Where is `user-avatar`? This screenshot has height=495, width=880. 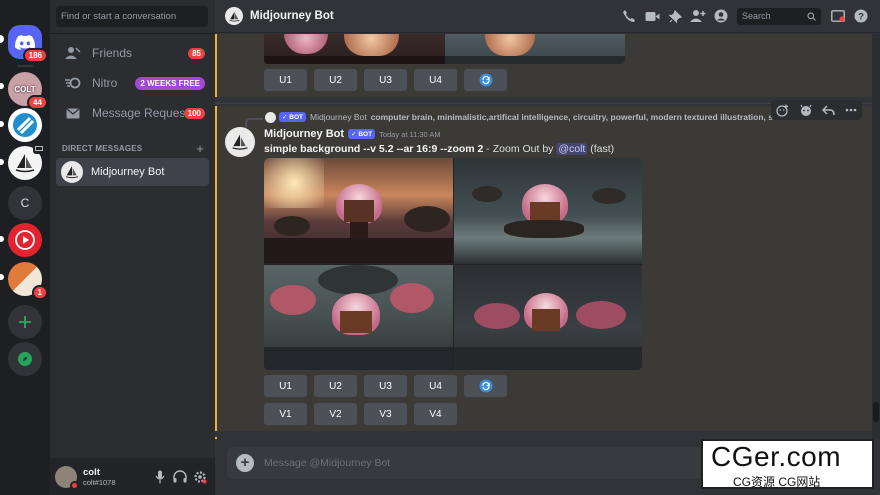 user-avatar is located at coordinates (67, 477).